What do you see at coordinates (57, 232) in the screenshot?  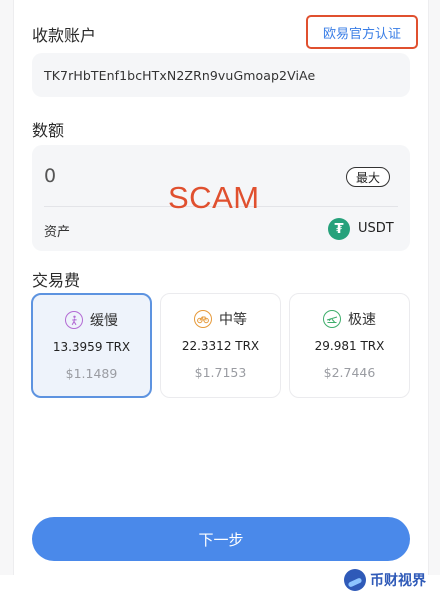 I see `asset-label: 资产` at bounding box center [57, 232].